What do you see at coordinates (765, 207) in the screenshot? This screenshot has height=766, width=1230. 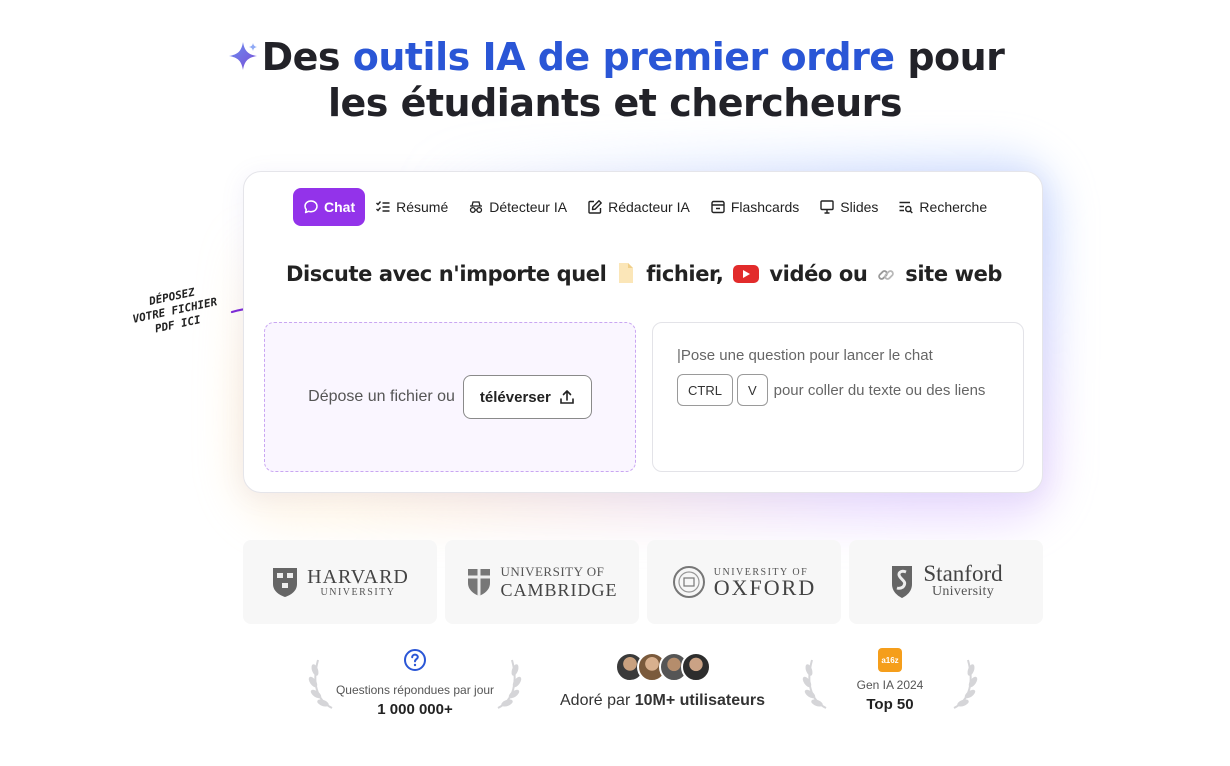 I see `tab-flashcards-label: Flashcards` at bounding box center [765, 207].